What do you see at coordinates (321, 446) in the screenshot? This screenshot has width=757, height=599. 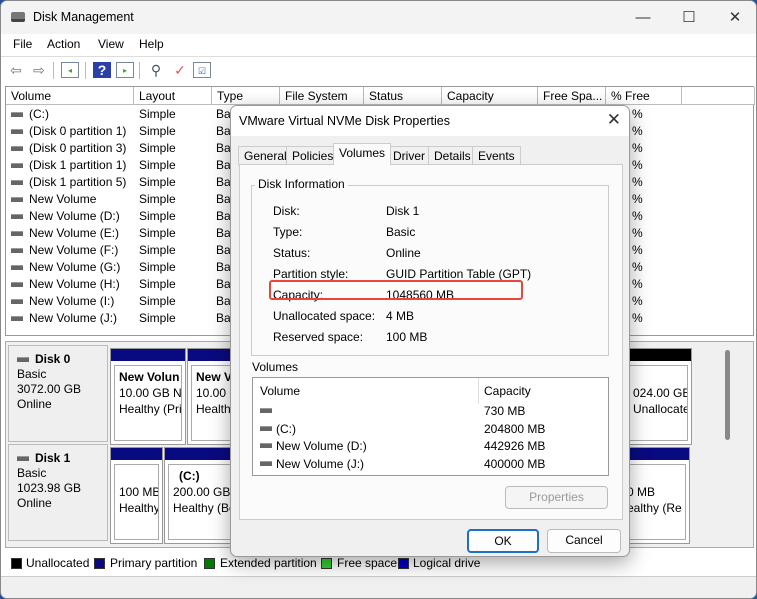 I see `volume-name: New Volume (D:)` at bounding box center [321, 446].